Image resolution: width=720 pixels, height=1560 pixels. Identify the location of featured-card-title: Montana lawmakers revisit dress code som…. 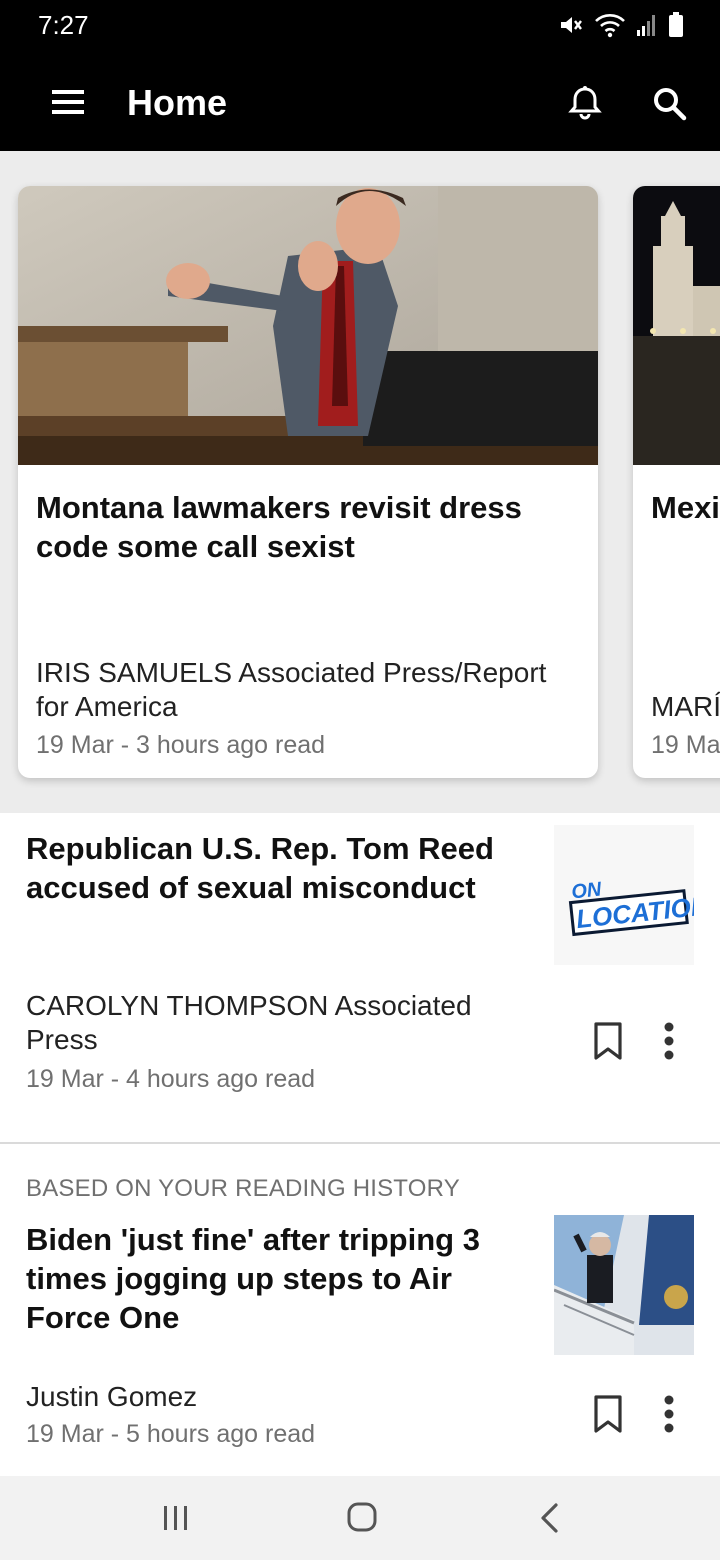
(306, 527).